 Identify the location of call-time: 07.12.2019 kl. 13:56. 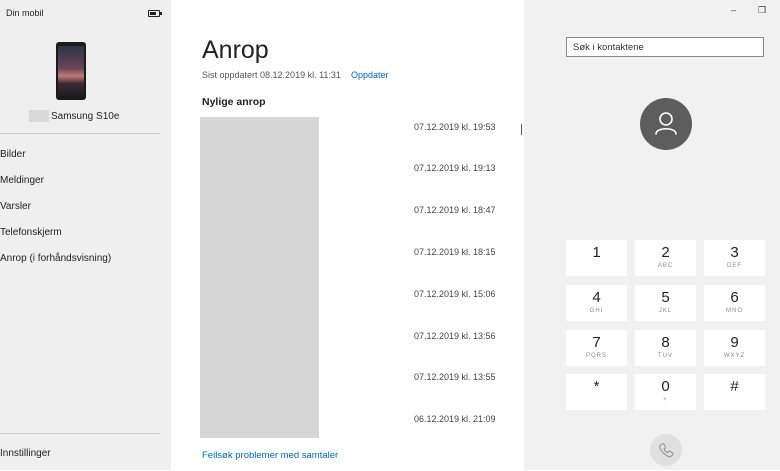
(455, 336).